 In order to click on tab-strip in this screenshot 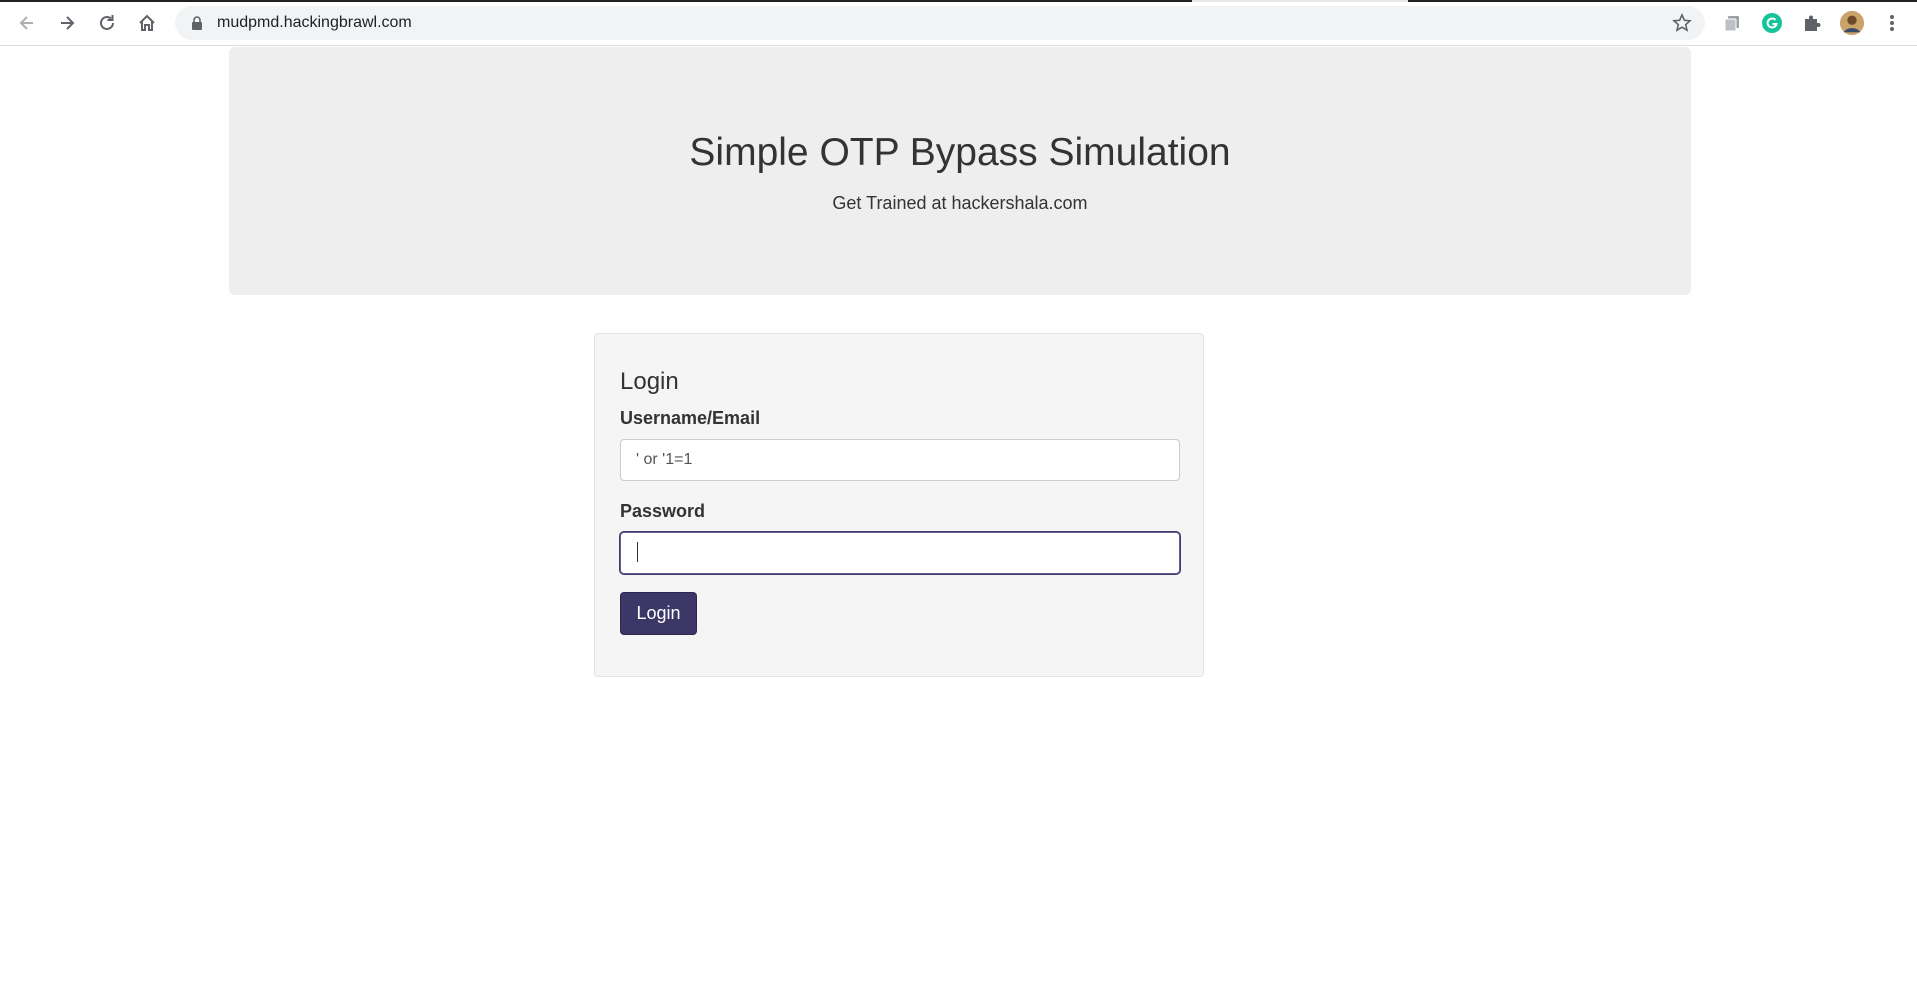, I will do `click(958, 1)`.